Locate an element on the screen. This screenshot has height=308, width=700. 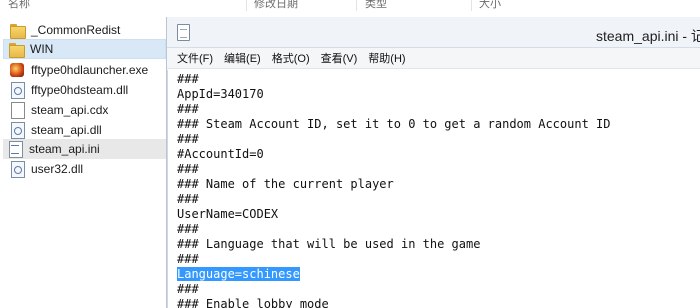
window-title: steam_api.ini - 记 is located at coordinates (648, 36).